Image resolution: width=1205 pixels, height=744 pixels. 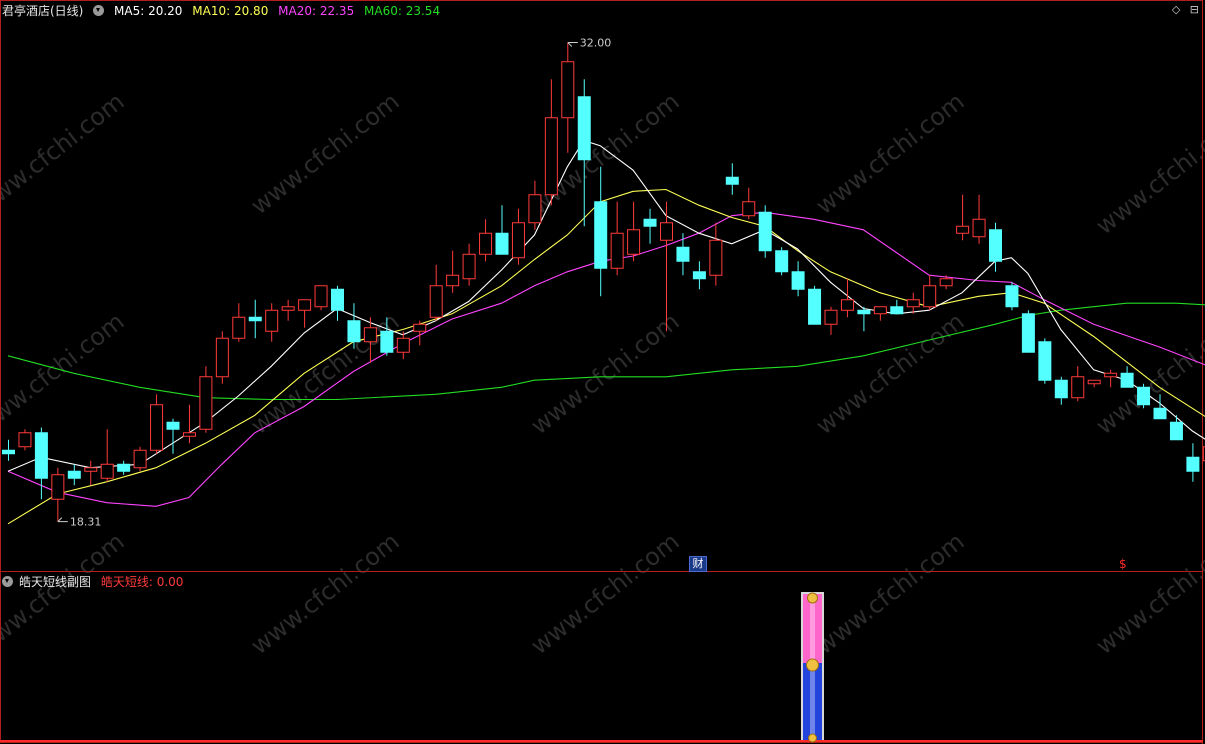 I want to click on indicator-gauge, so click(x=812, y=667).